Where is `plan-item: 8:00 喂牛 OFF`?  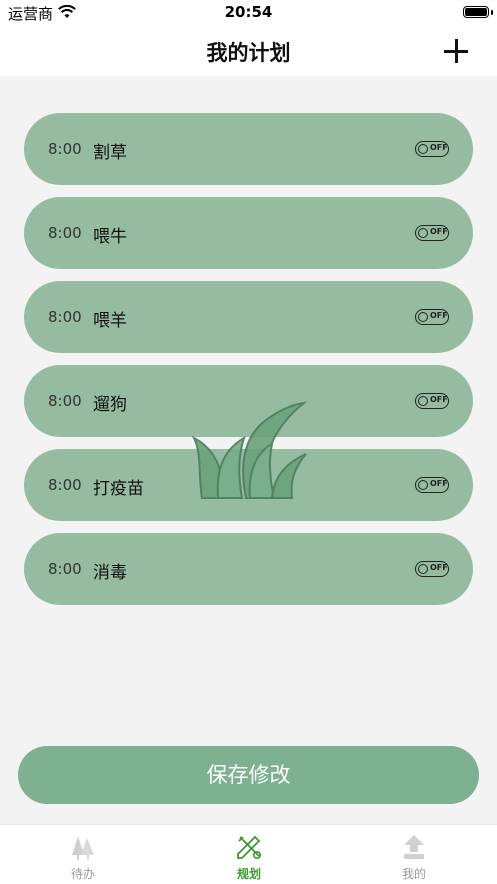
plan-item: 8:00 喂牛 OFF is located at coordinates (248, 233).